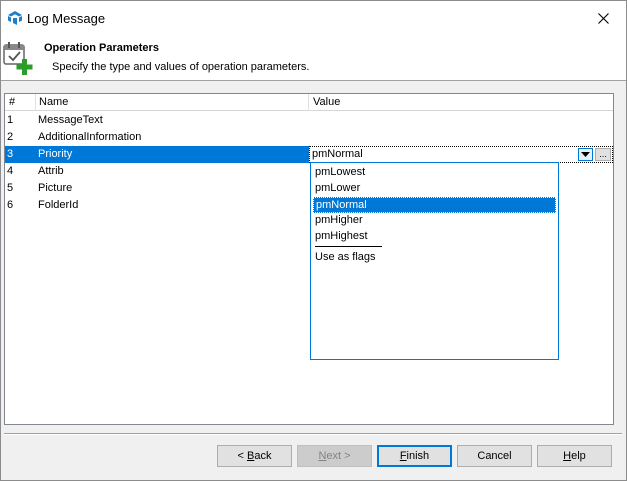 The height and width of the screenshot is (481, 627). Describe the element at coordinates (70, 120) in the screenshot. I see `row-name: MessageText` at that location.